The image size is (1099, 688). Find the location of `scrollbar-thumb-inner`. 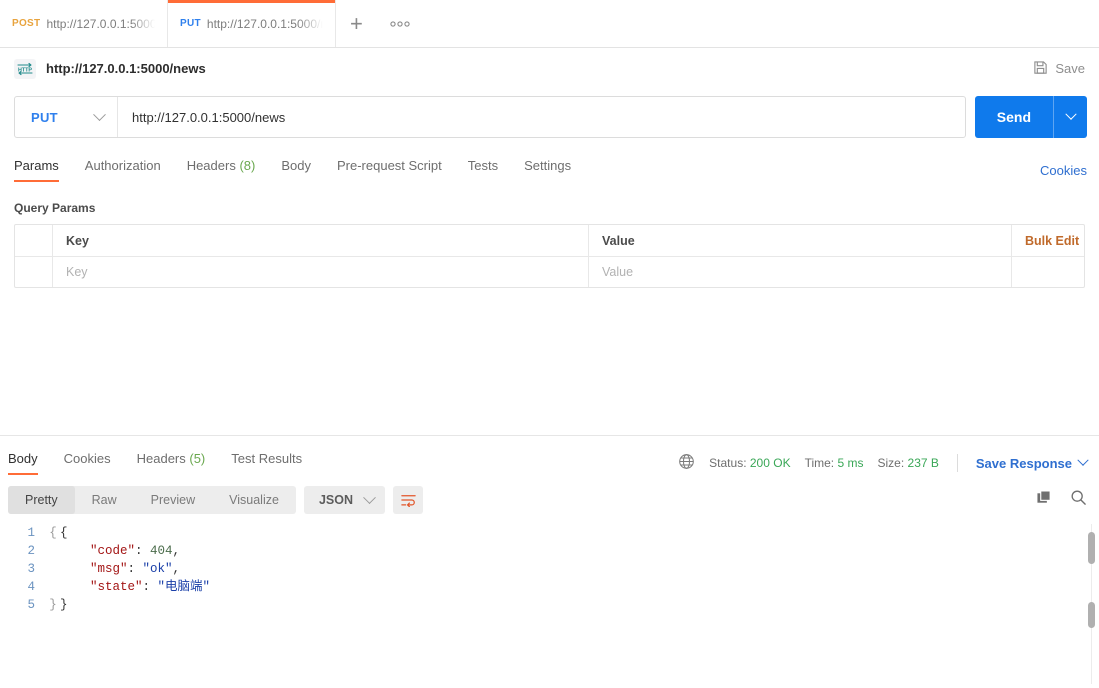

scrollbar-thumb-inner is located at coordinates (1091, 615).